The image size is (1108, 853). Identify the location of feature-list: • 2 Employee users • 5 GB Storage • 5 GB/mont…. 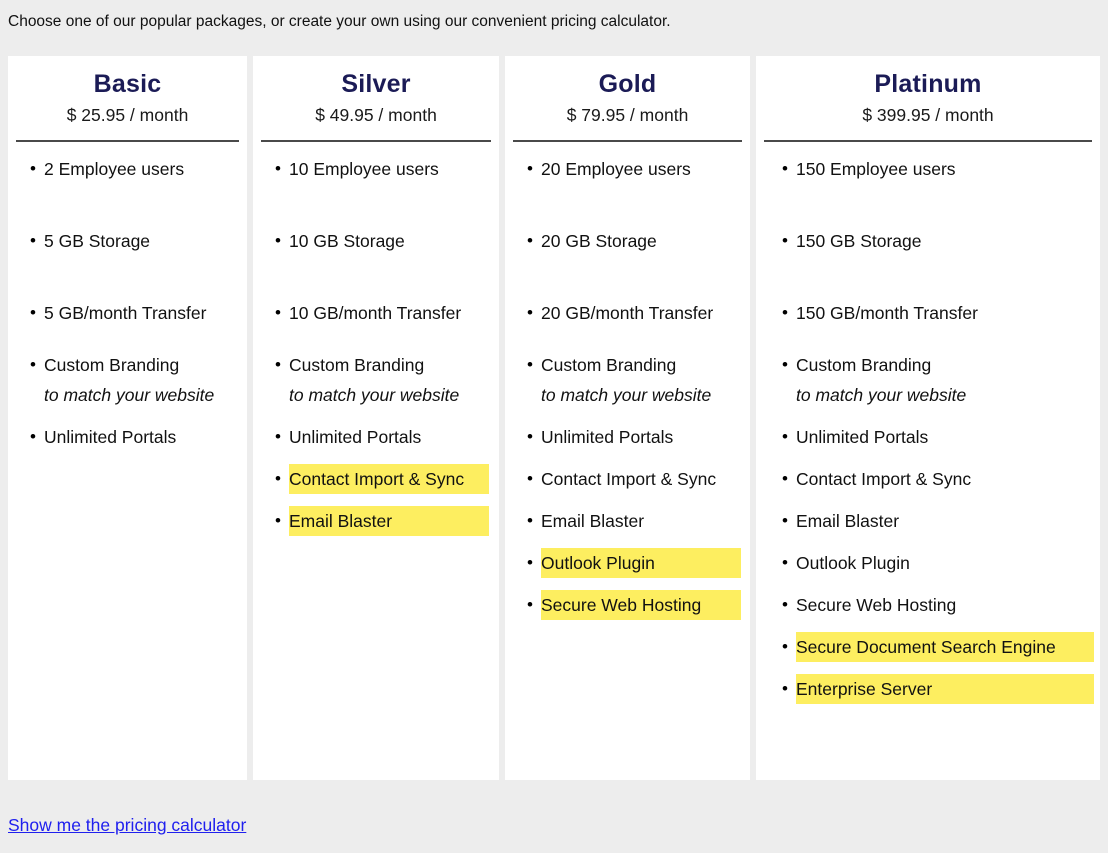
(127, 303).